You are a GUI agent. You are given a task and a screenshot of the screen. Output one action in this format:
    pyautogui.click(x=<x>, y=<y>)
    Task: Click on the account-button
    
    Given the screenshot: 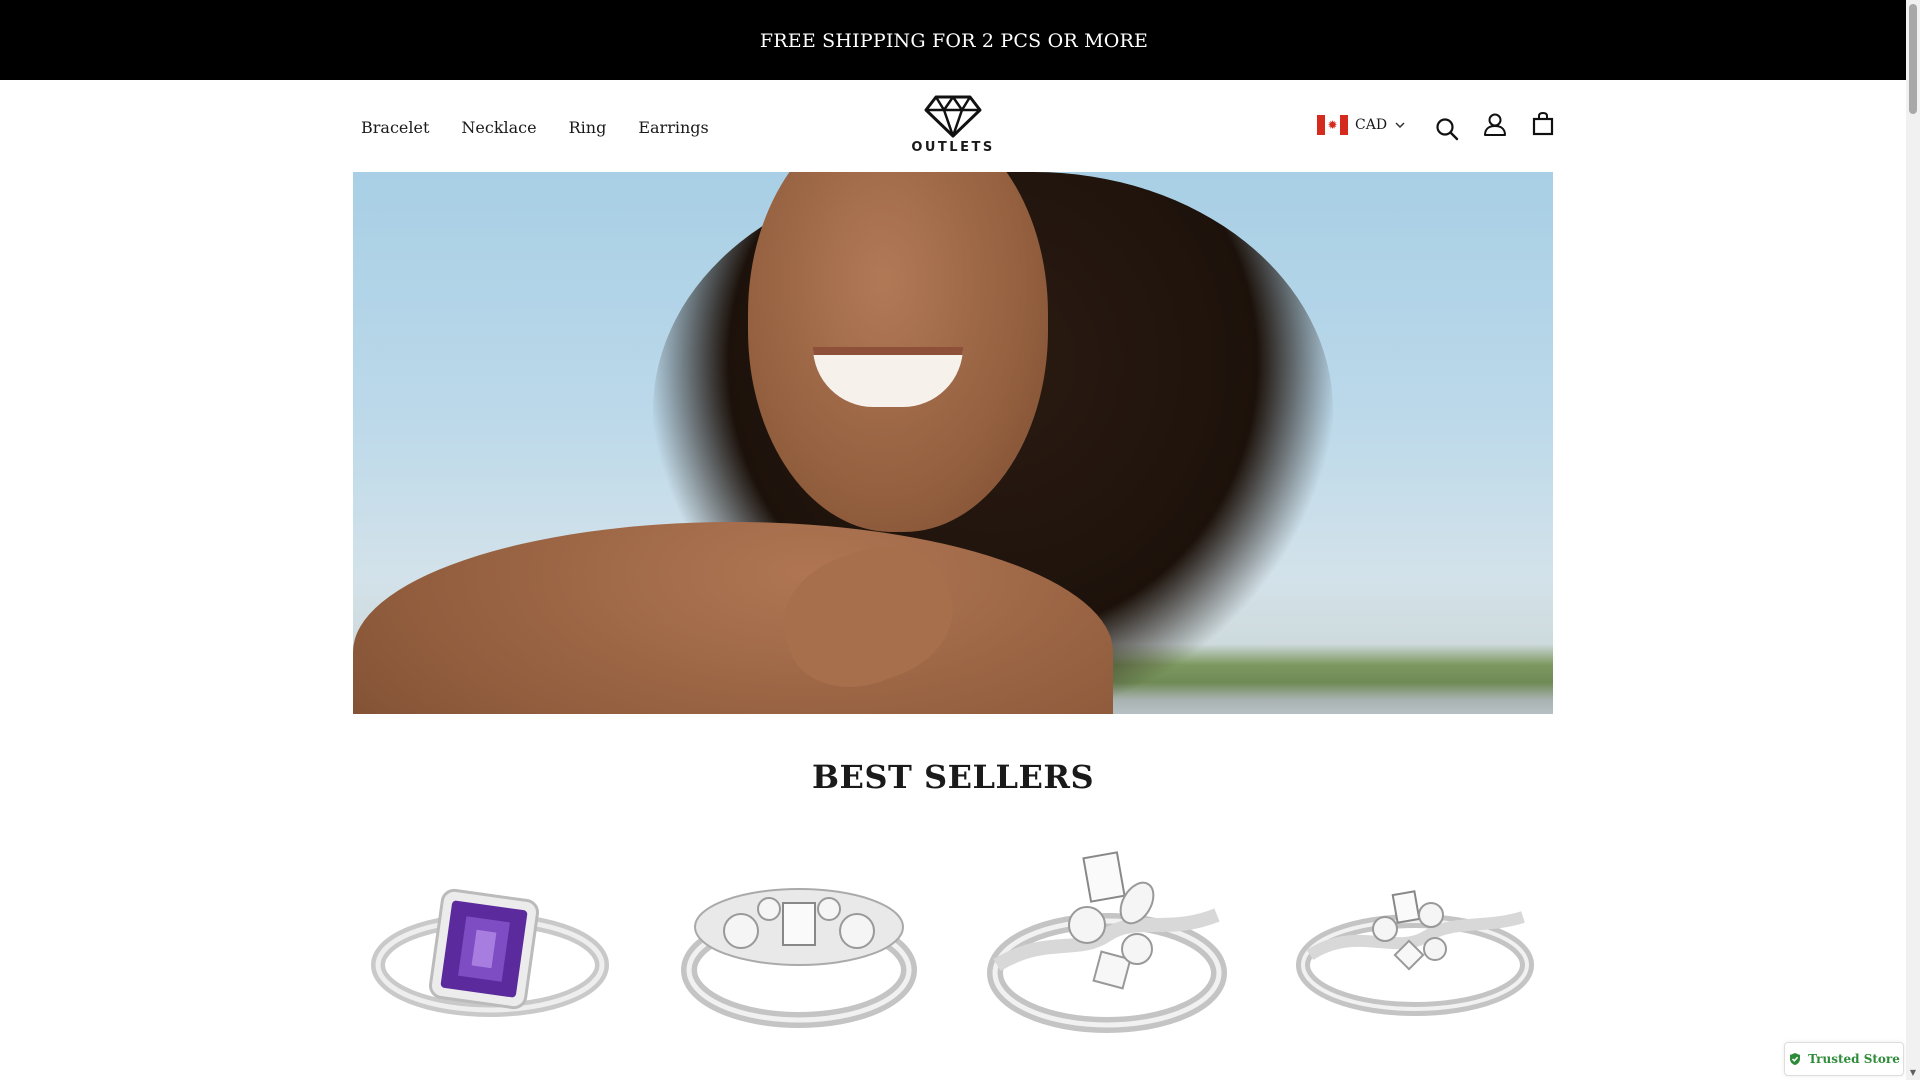 What is the action you would take?
    pyautogui.click(x=1495, y=125)
    